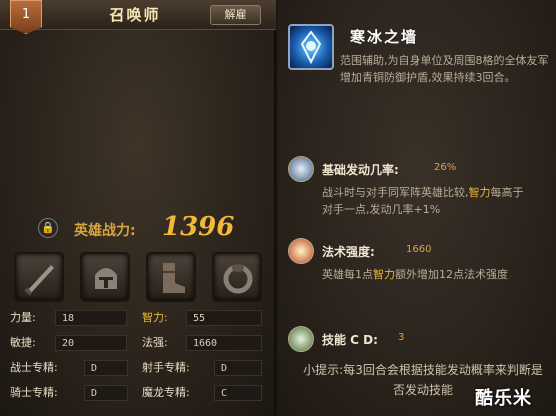 The image size is (556, 416). Describe the element at coordinates (237, 277) in the screenshot. I see `ring-icon` at that location.